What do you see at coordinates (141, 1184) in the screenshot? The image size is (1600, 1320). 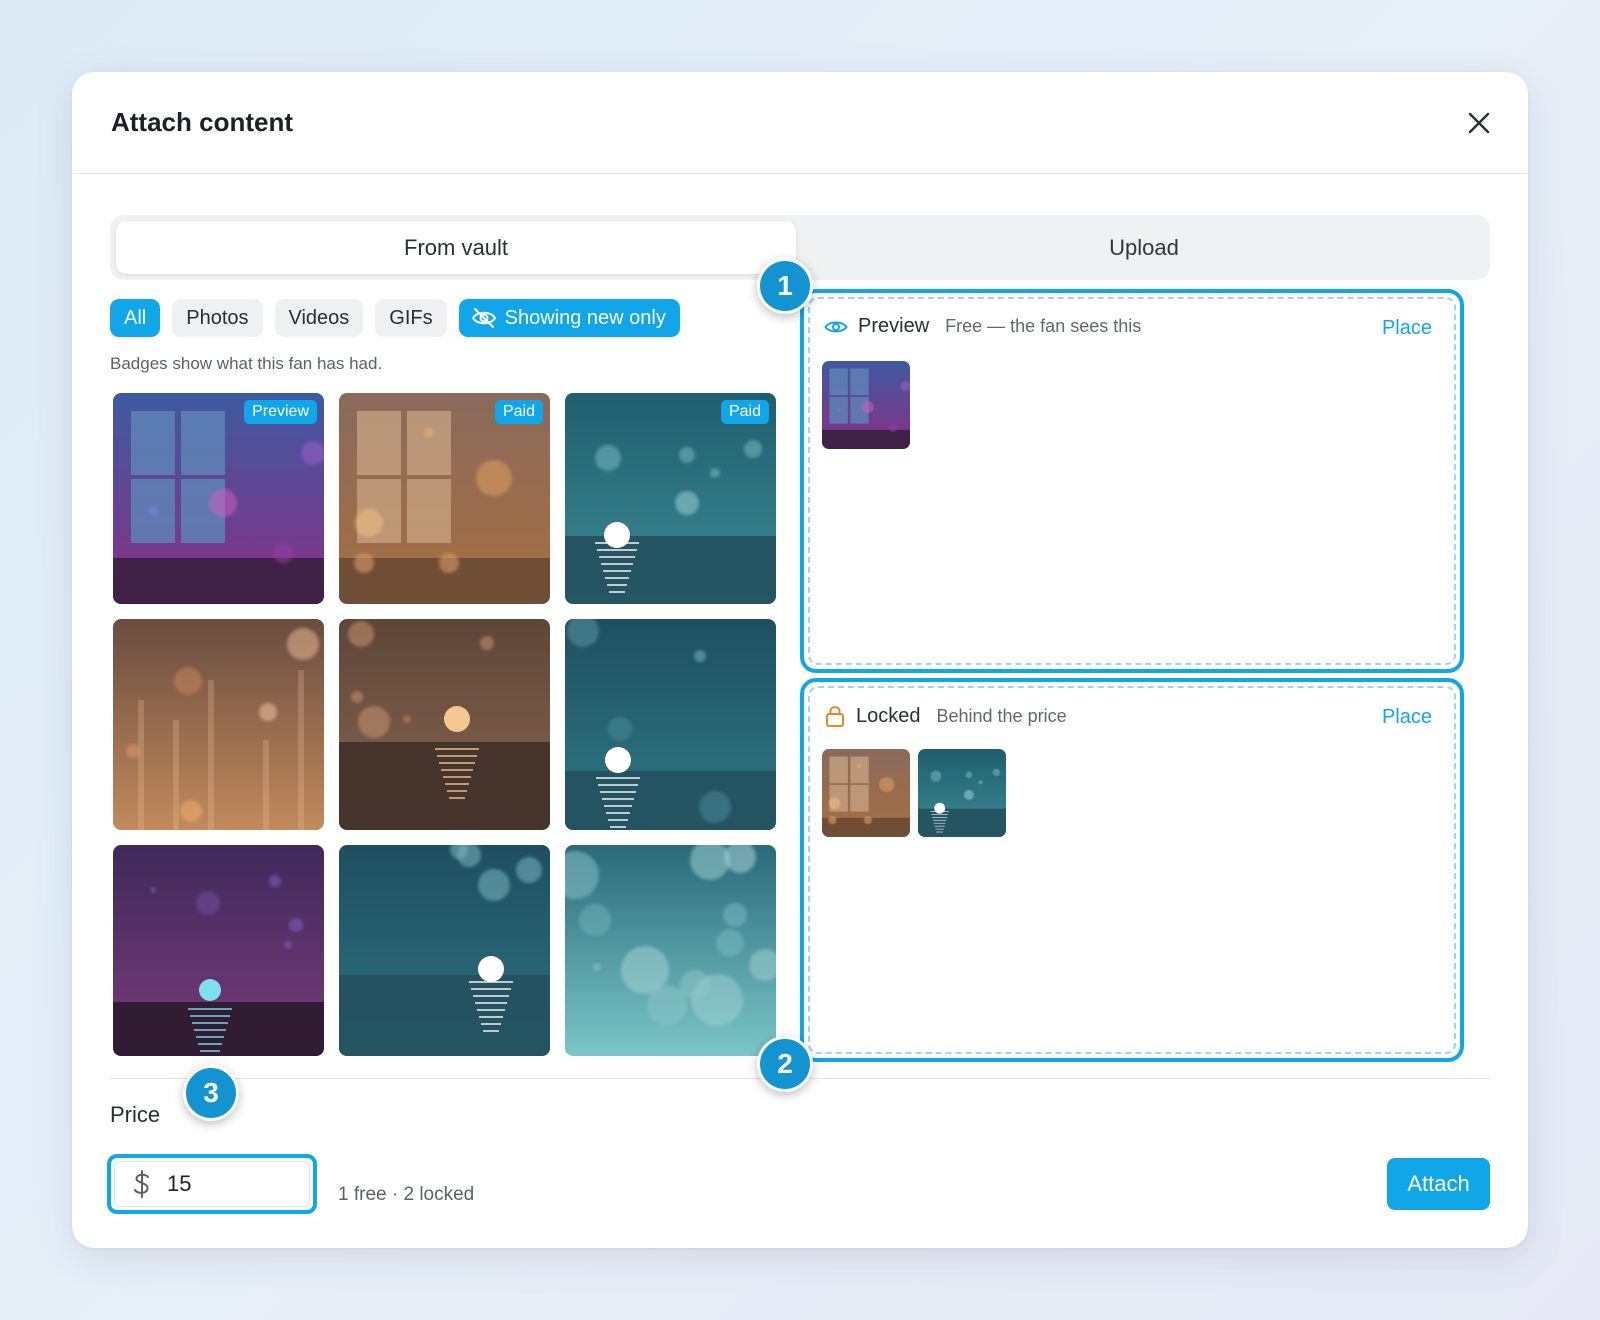 I see `dollar-icon` at bounding box center [141, 1184].